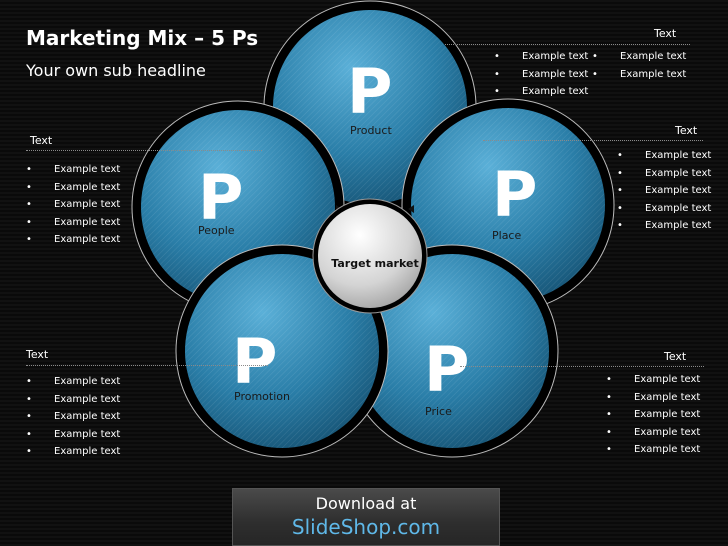  I want to click on right-upper-divider, so click(593, 140).